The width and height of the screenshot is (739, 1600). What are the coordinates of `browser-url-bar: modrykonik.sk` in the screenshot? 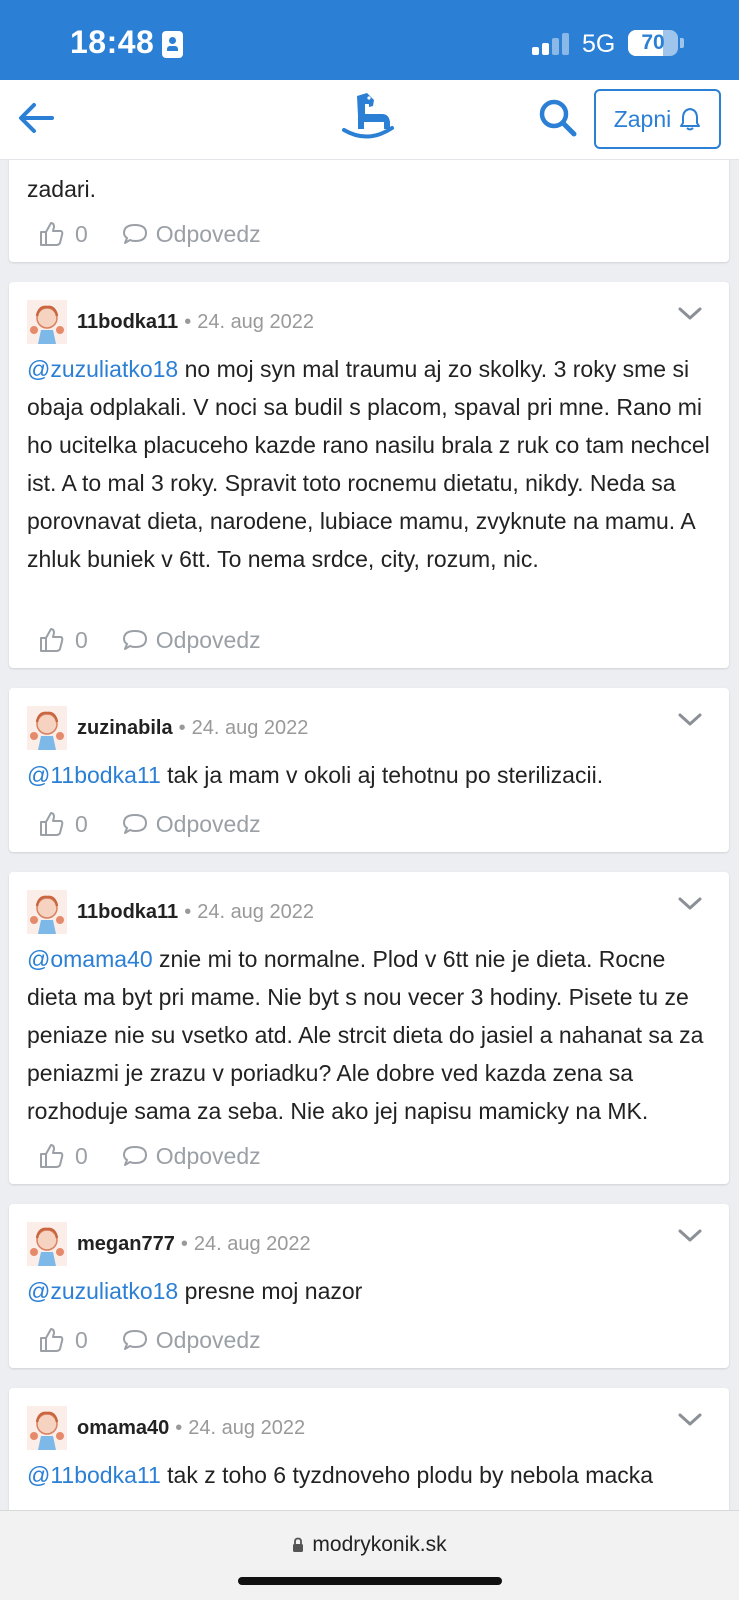 It's located at (369, 1555).